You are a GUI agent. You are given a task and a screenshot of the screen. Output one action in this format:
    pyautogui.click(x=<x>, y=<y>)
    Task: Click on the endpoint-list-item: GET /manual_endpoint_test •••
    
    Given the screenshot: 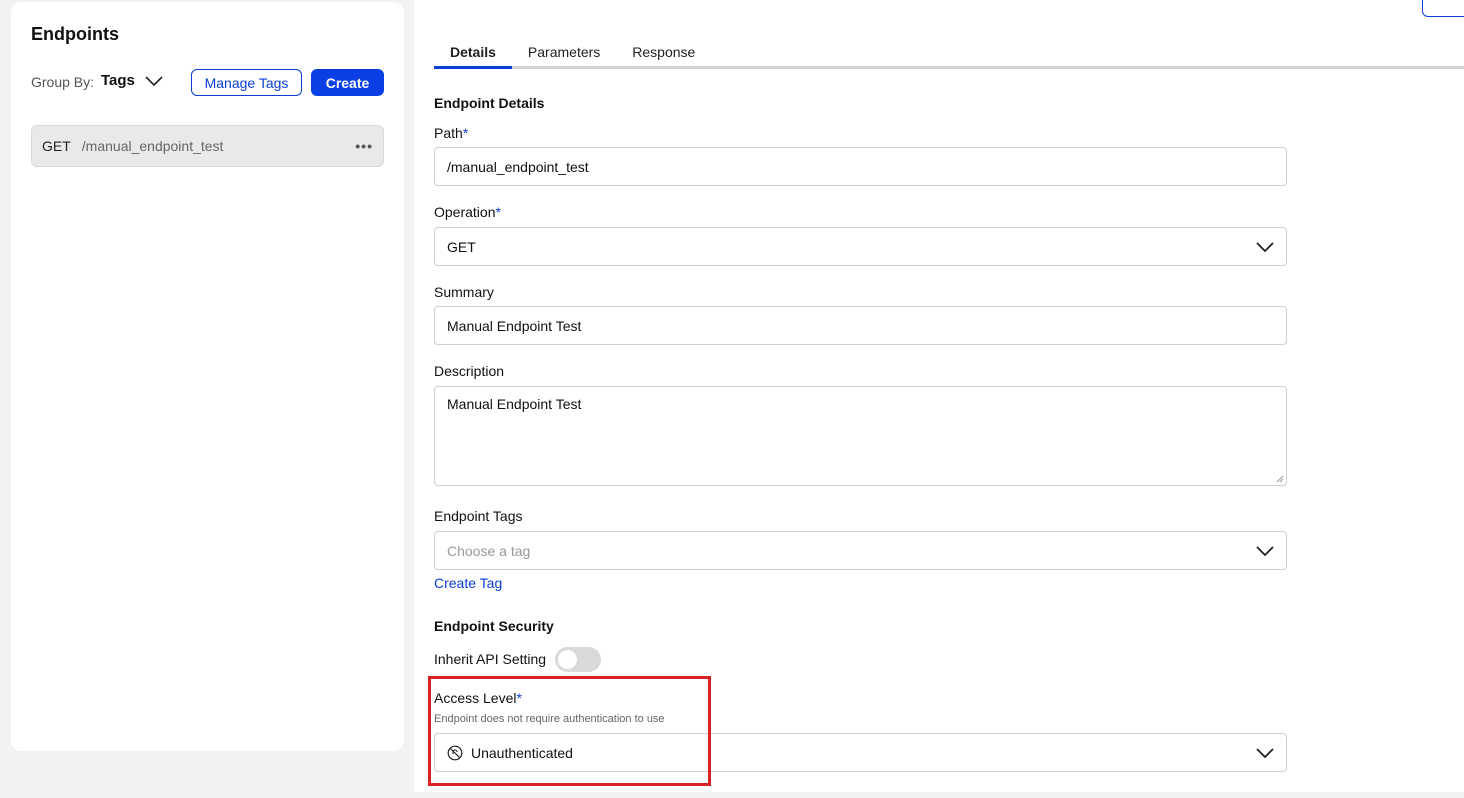 What is the action you would take?
    pyautogui.click(x=207, y=146)
    